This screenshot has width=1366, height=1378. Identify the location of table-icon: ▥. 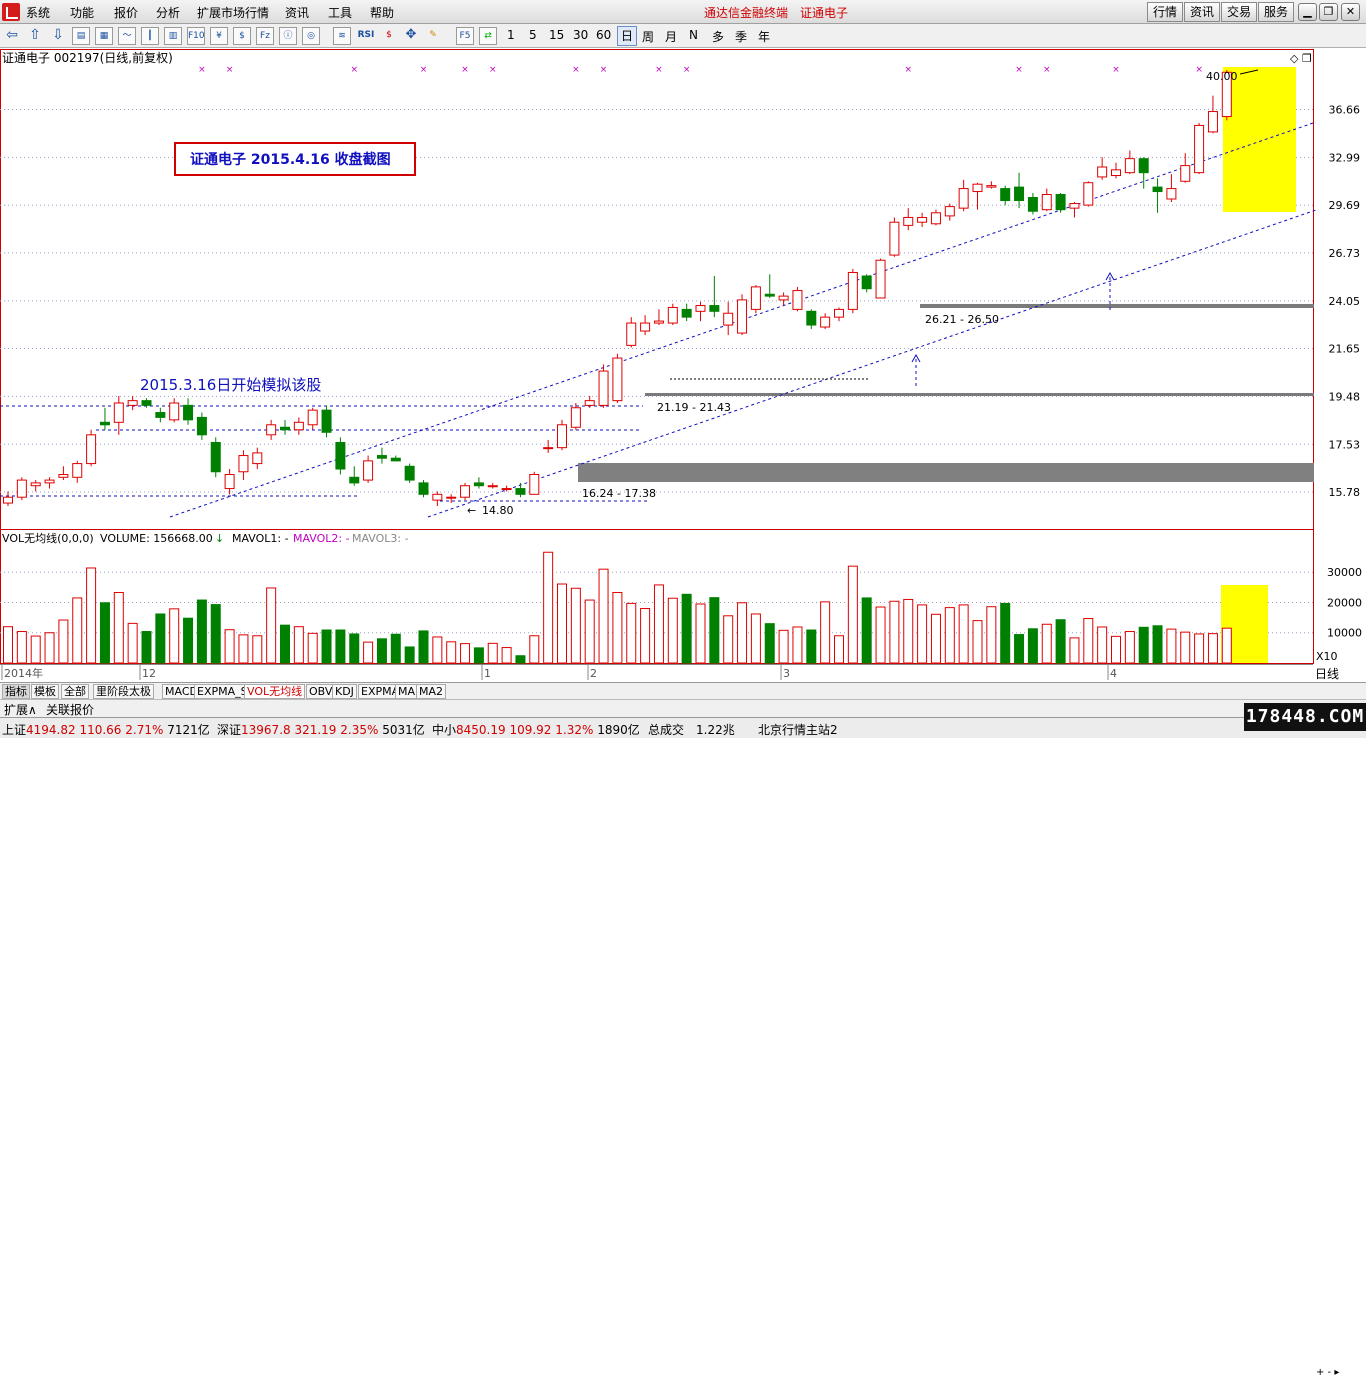
(173, 36).